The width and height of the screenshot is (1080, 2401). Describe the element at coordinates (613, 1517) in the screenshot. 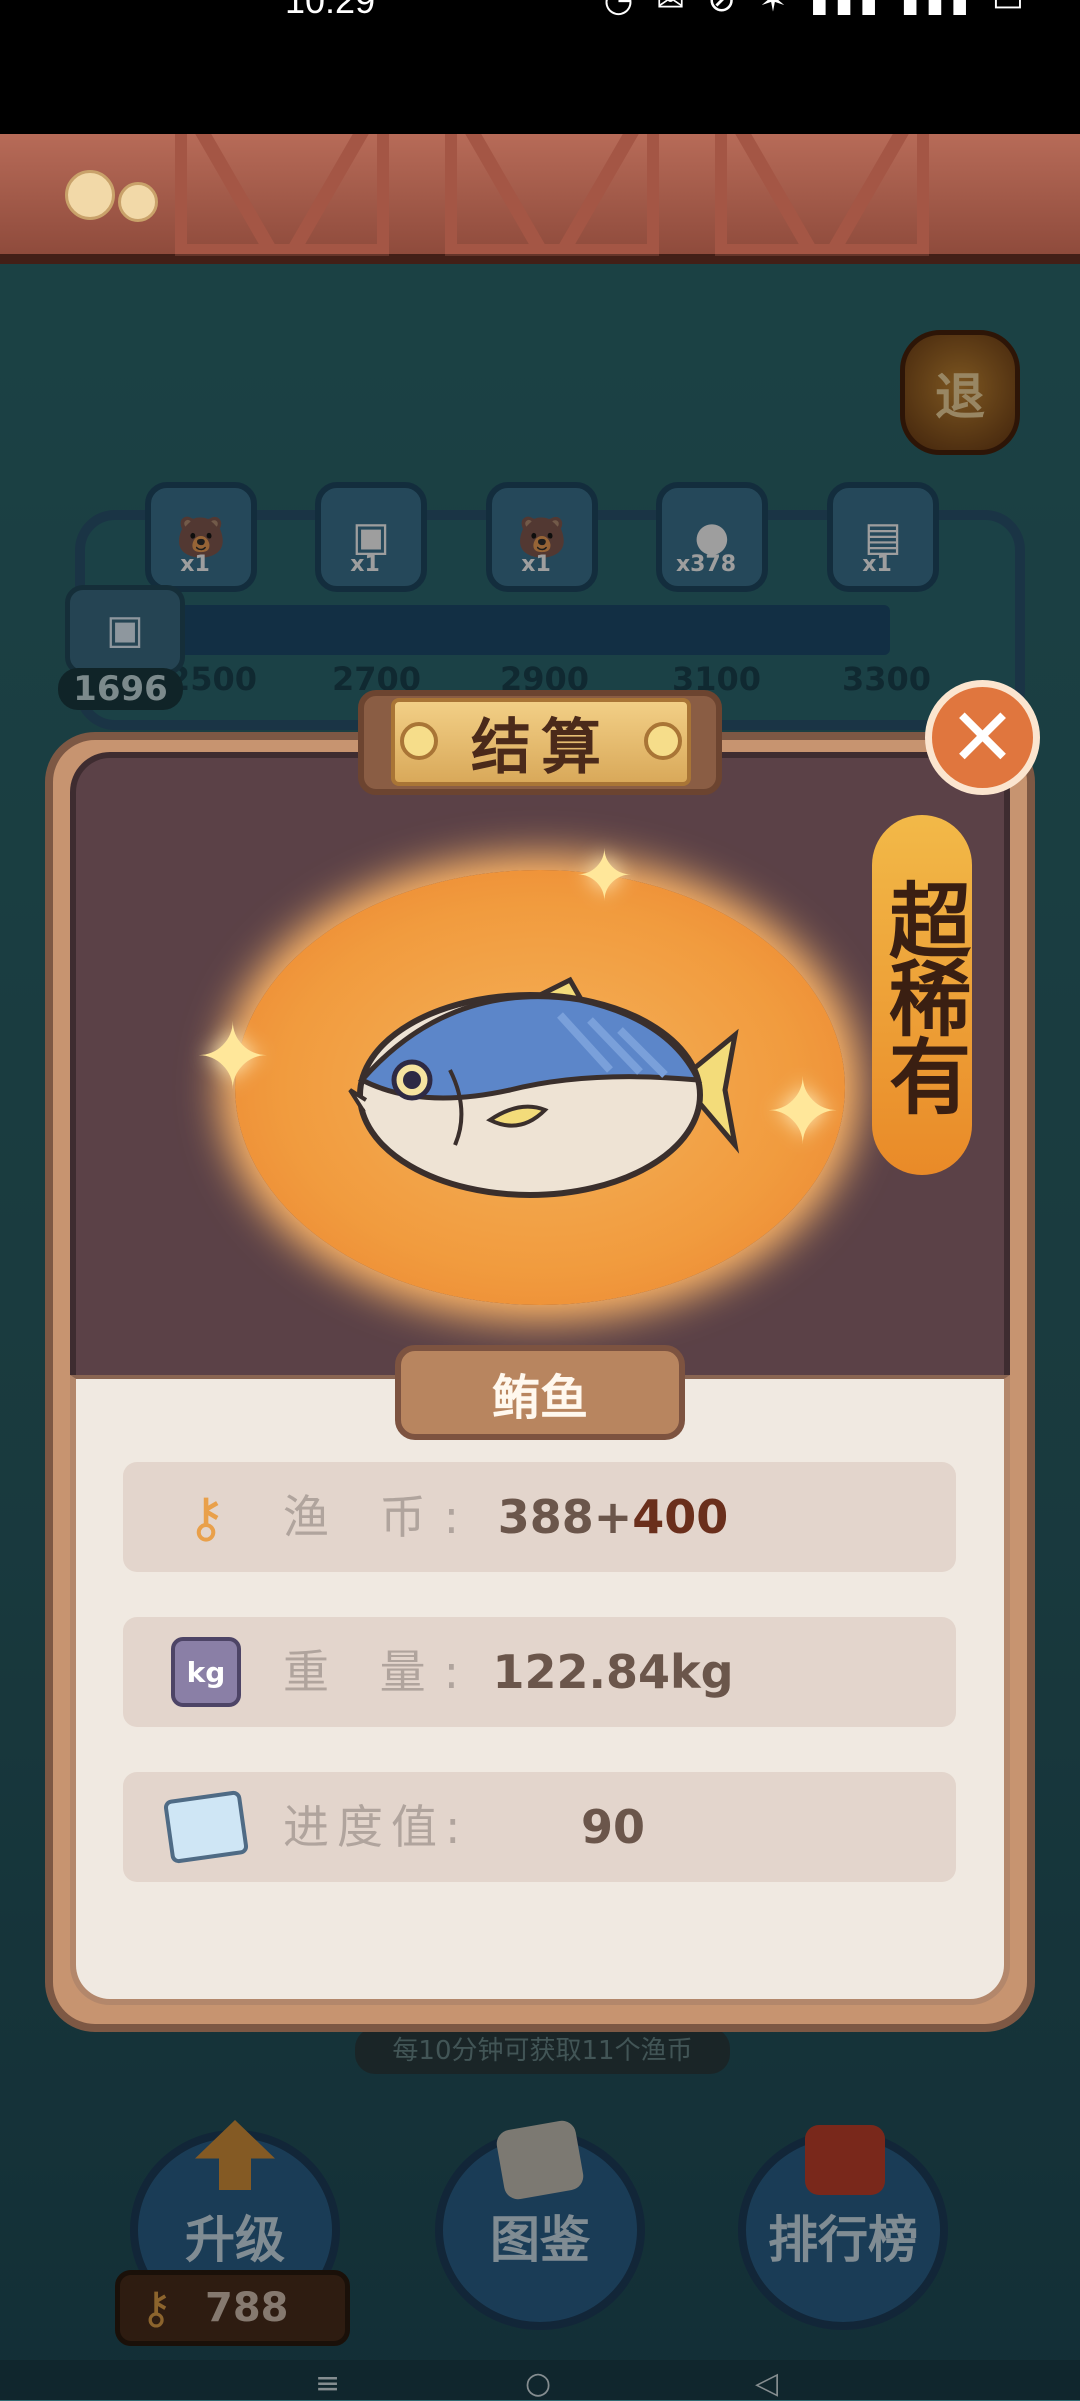

I see `stat-value: 388+400` at that location.